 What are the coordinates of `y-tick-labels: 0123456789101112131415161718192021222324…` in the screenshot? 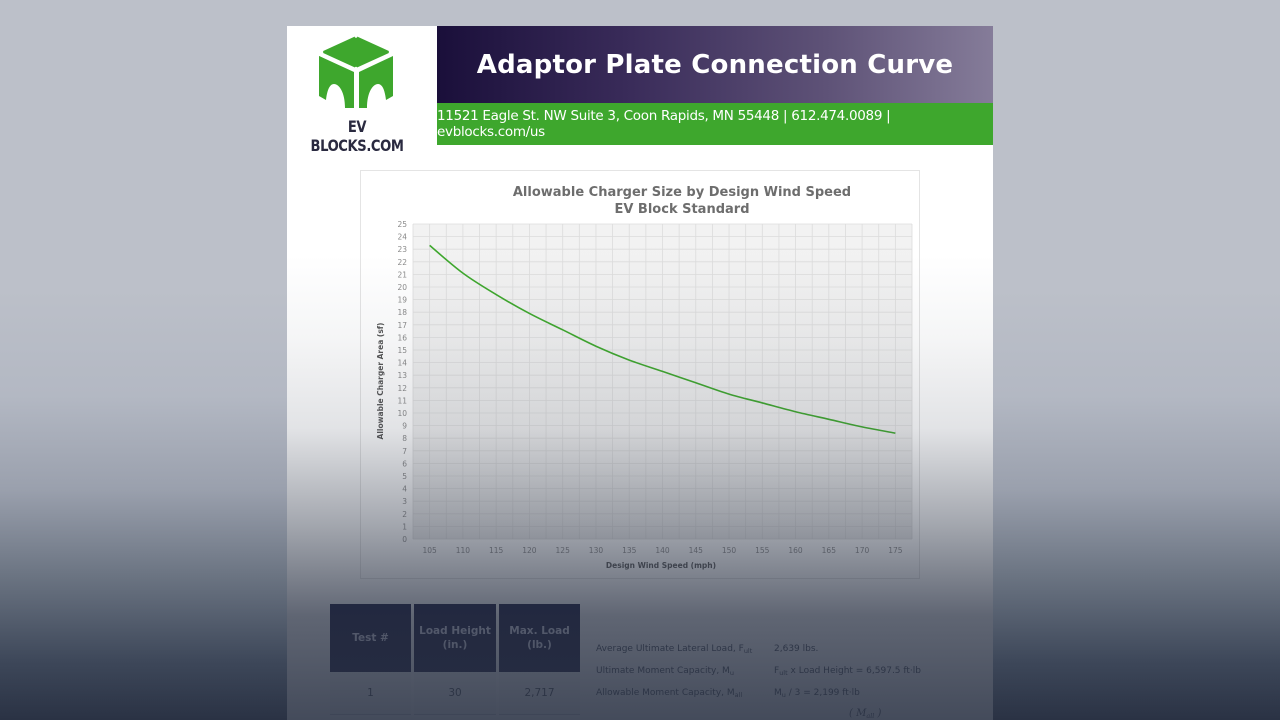 It's located at (402, 382).